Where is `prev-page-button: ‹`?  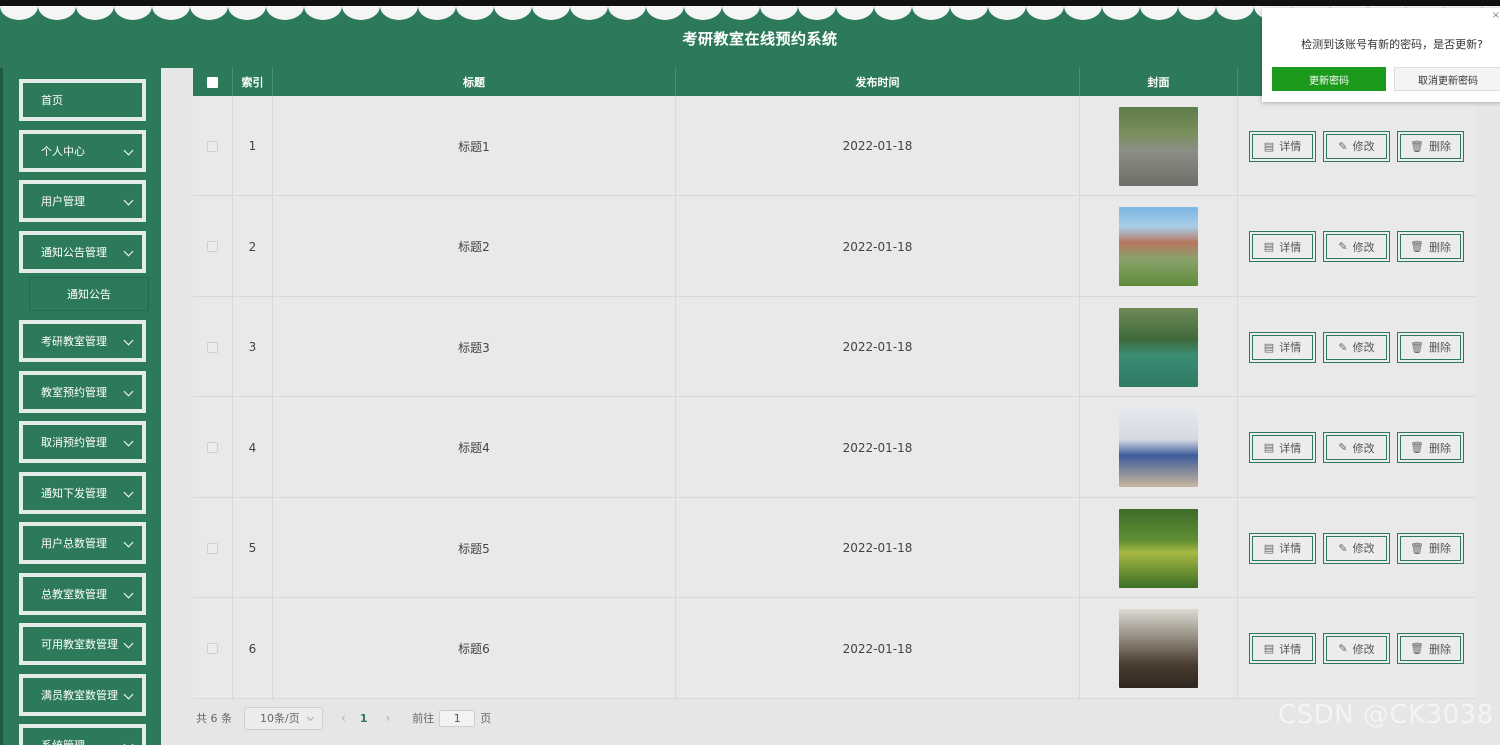 prev-page-button: ‹ is located at coordinates (343, 718).